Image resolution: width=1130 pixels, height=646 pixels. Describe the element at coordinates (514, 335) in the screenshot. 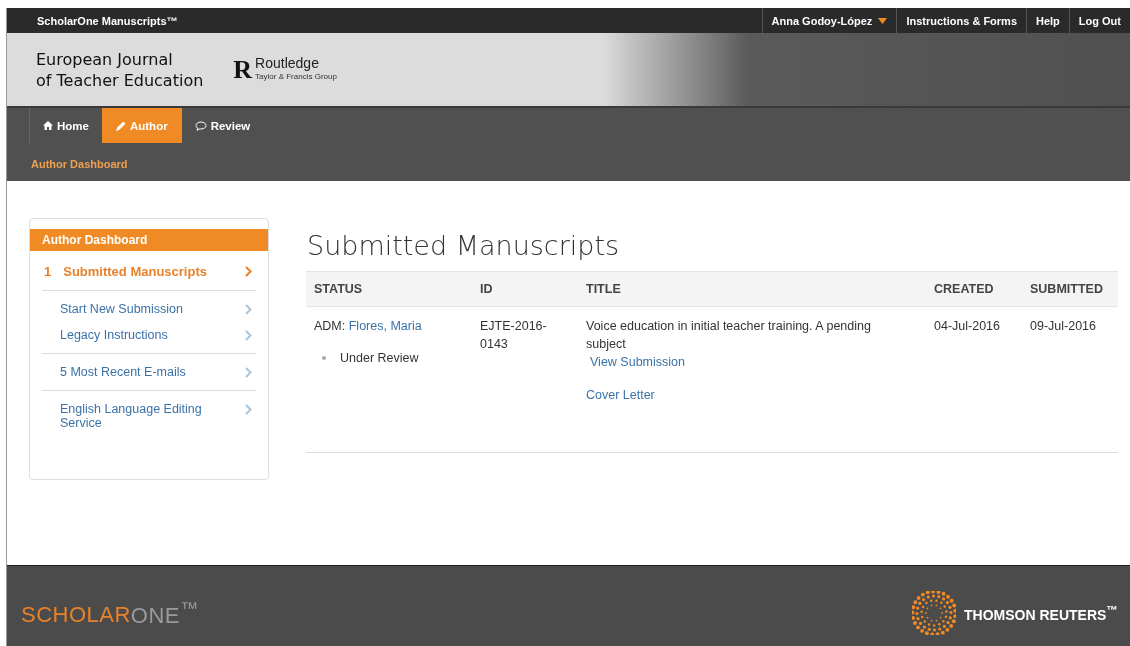

I see `manuscript-id: EJTE-2016-0143` at that location.